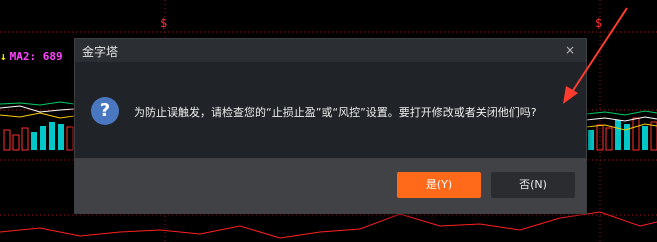 This screenshot has width=657, height=242. Describe the element at coordinates (335, 112) in the screenshot. I see `dialog-message: 为防止误触发，请检查您的“止损止盈”或“风控”设置。要打开修改或者关闭他们吗?` at that location.